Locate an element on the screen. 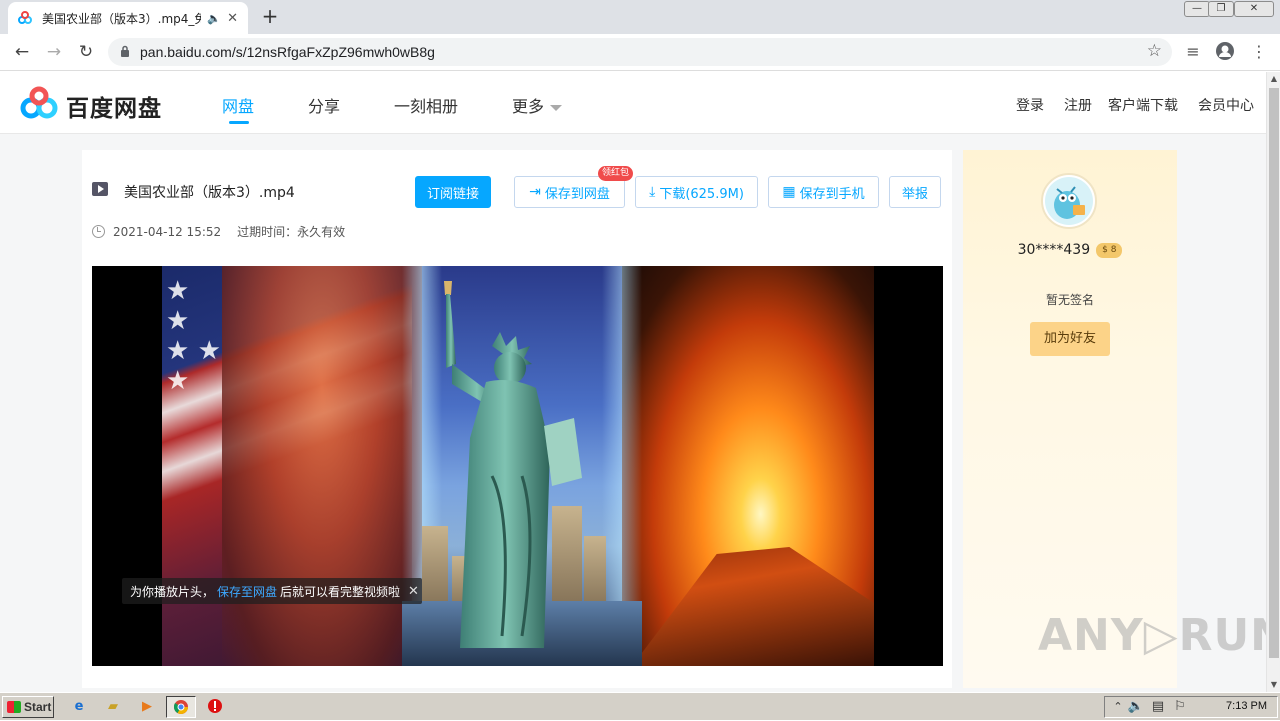 This screenshot has width=1280, height=721. sharer-sidebar: 30****439 $ 8 暂无签名 加为好友 is located at coordinates (1070, 419).